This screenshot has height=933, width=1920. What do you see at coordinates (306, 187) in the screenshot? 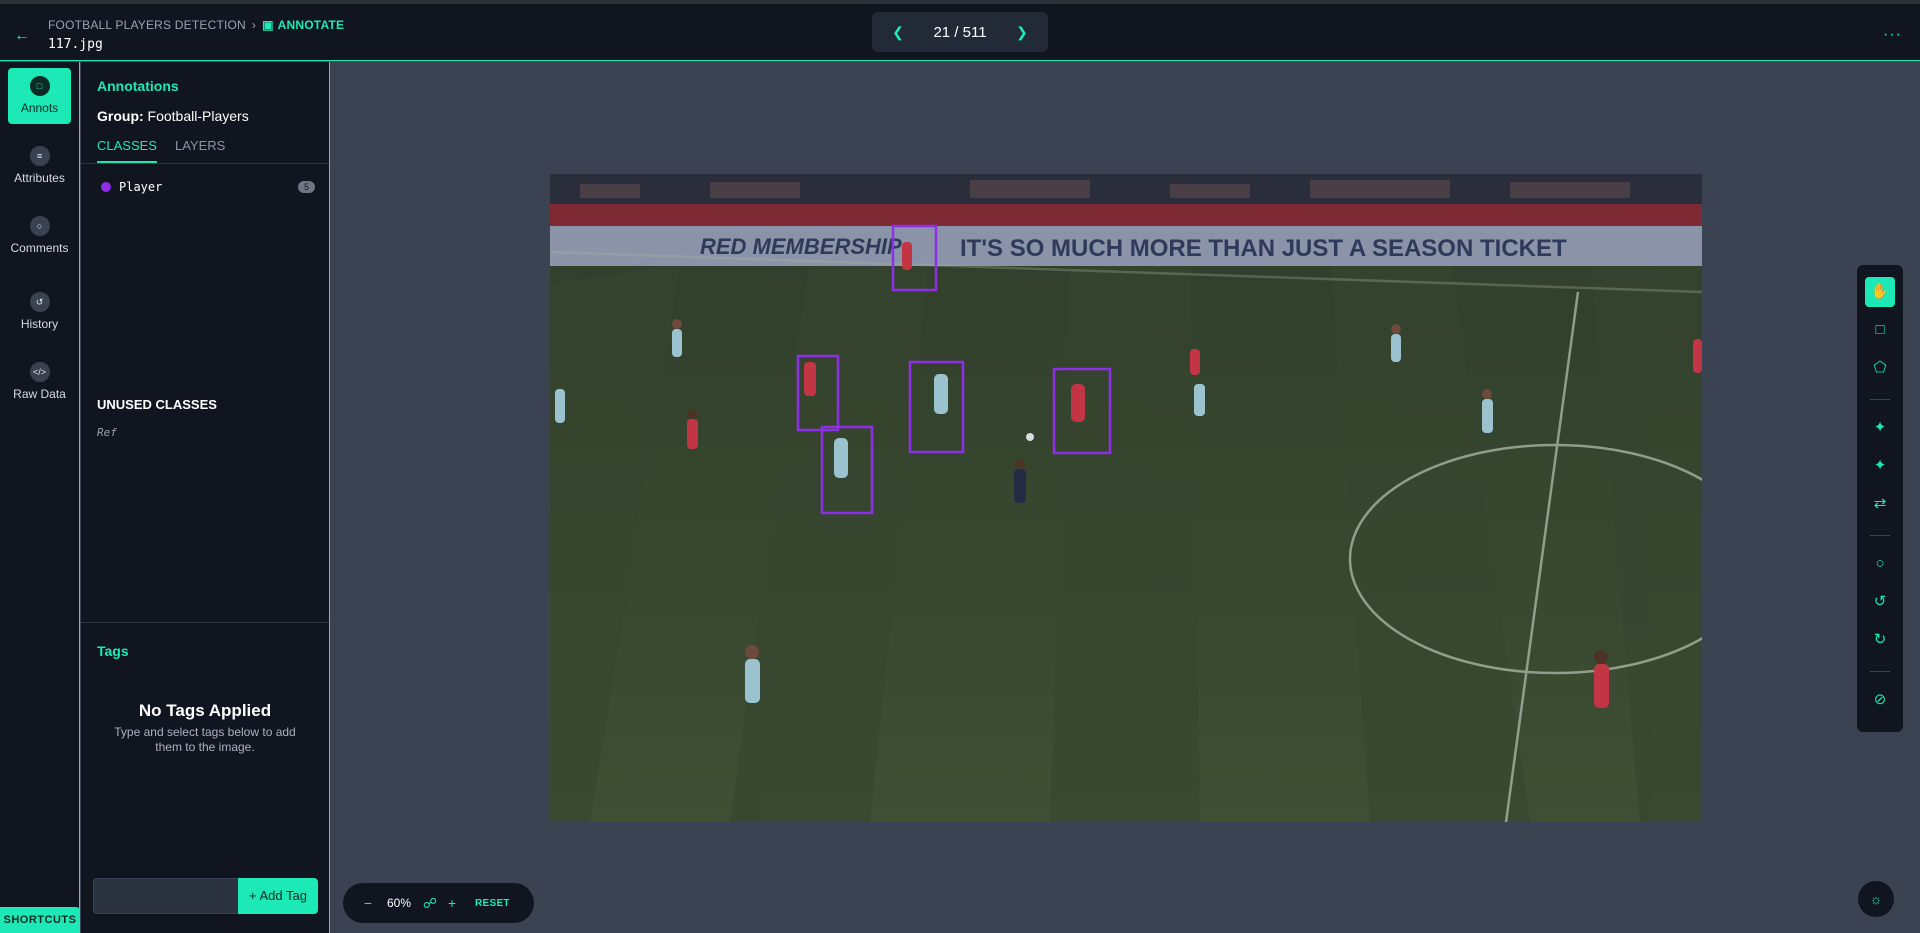
I see `class-count-badge: 5` at bounding box center [306, 187].